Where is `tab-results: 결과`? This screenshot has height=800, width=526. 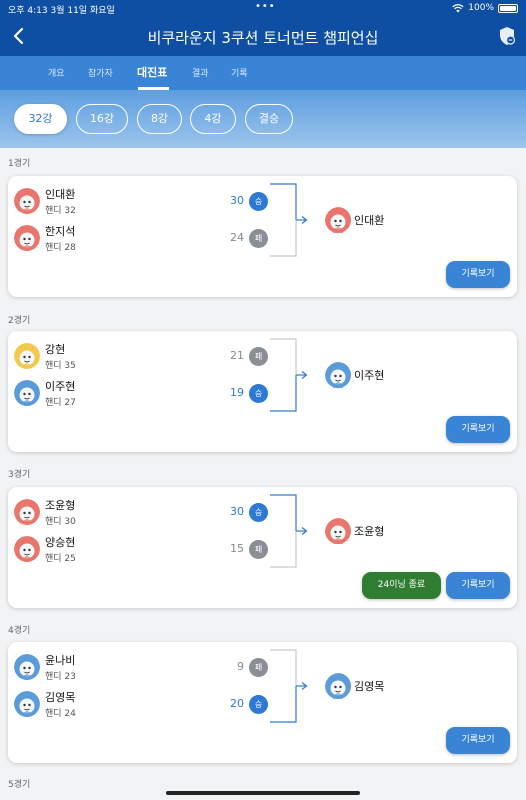 tab-results: 결과 is located at coordinates (200, 72).